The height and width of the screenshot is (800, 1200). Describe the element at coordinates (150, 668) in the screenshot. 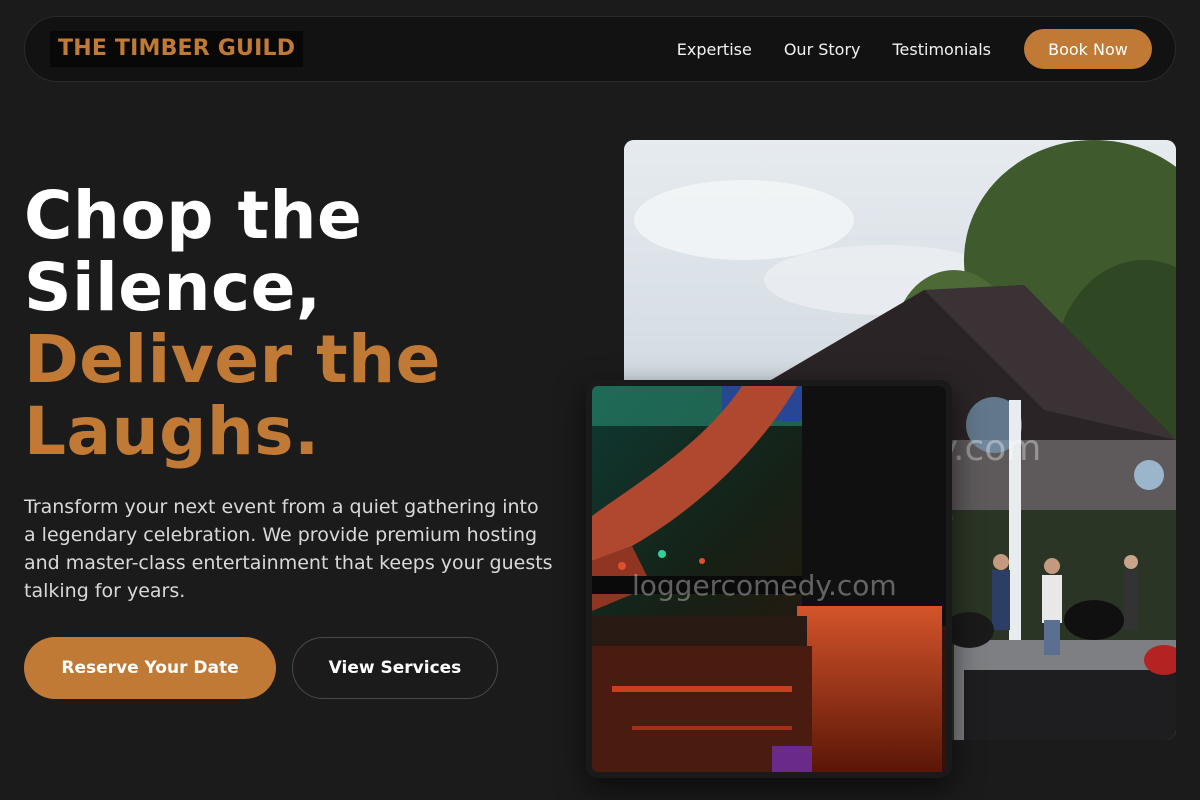

I see `reserve-date-button: Reserve Your Date` at that location.